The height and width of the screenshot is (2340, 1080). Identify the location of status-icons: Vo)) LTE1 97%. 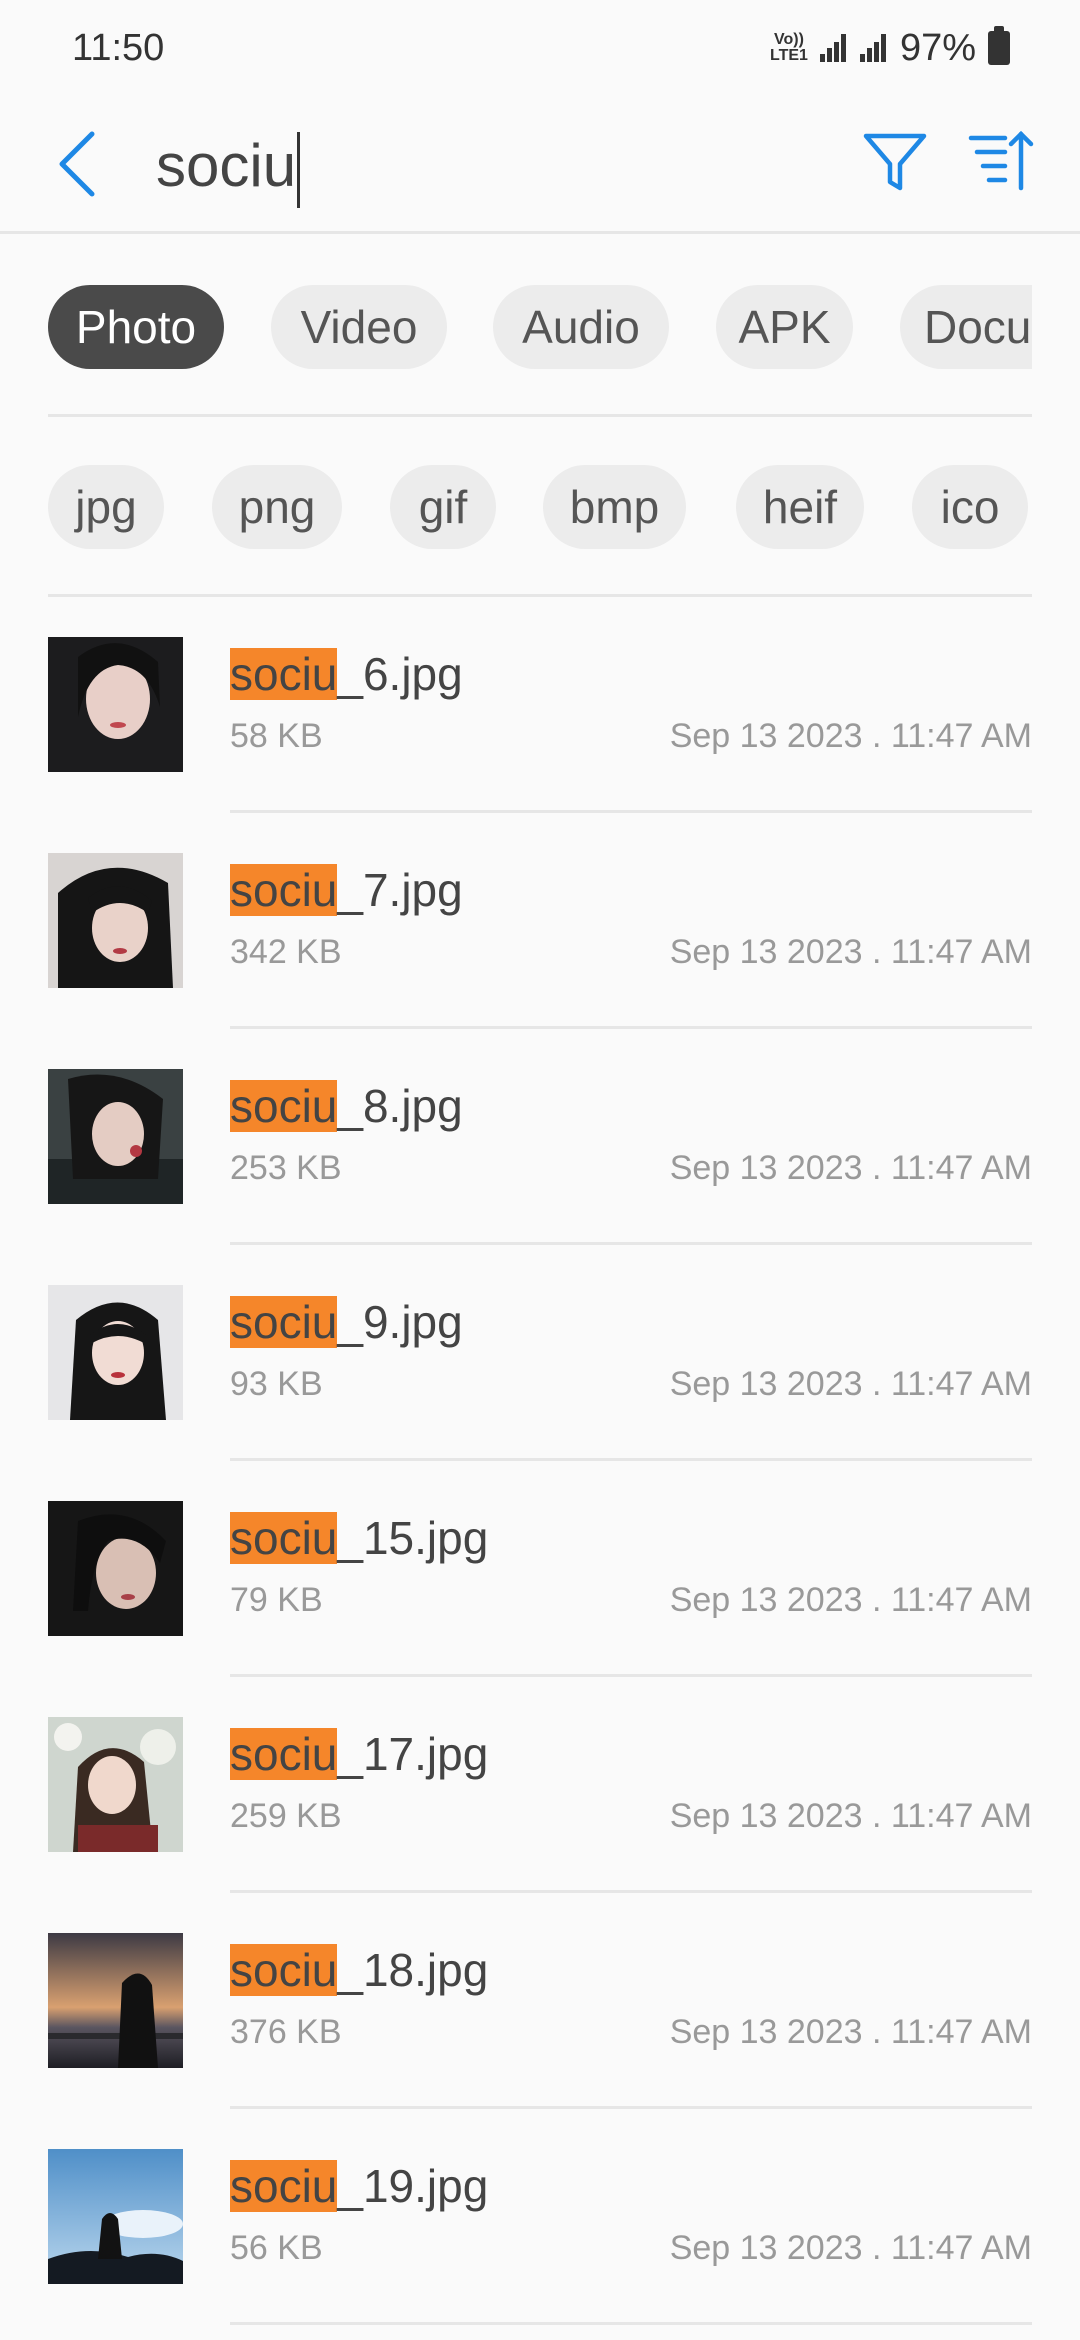
(890, 48).